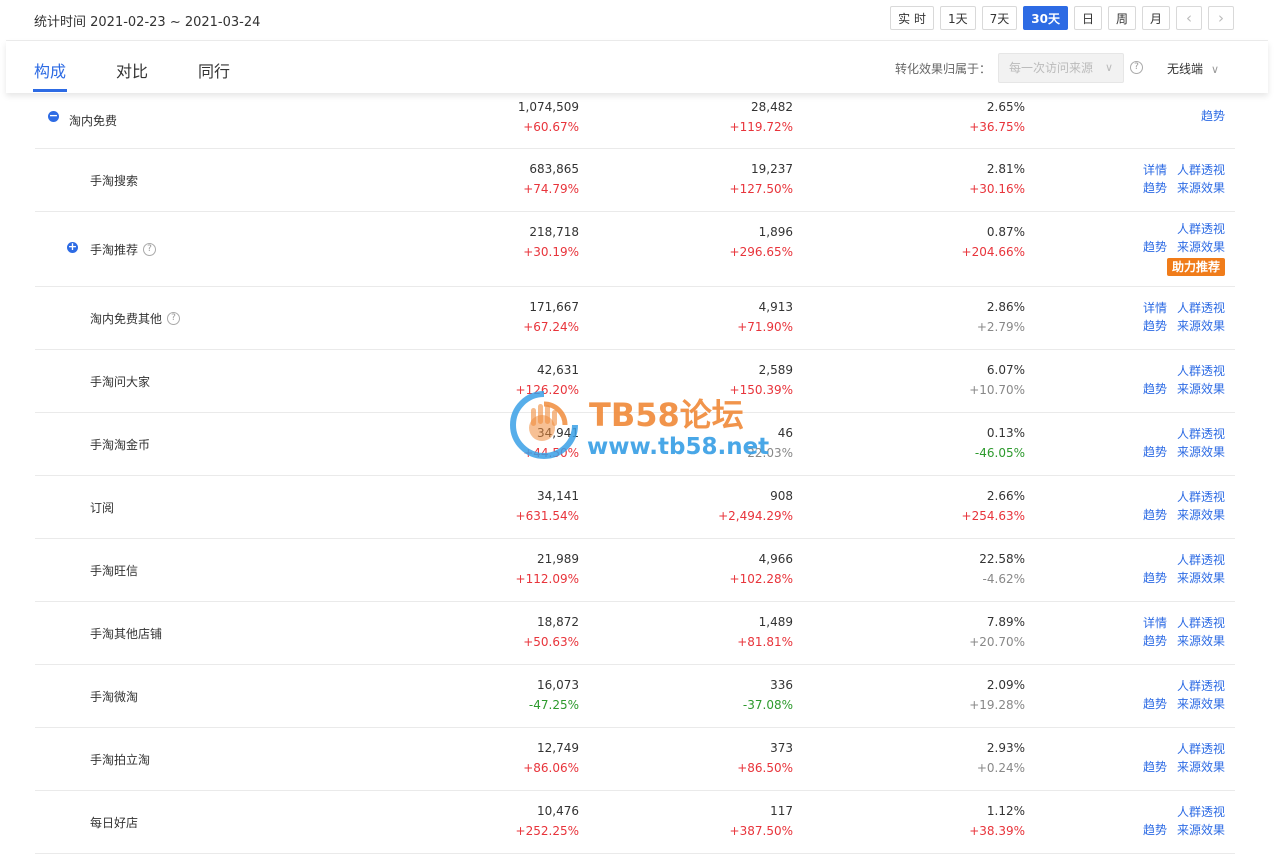 Image resolution: width=1274 pixels, height=856 pixels. I want to click on device-select: 无线端 ∨, so click(1193, 68).